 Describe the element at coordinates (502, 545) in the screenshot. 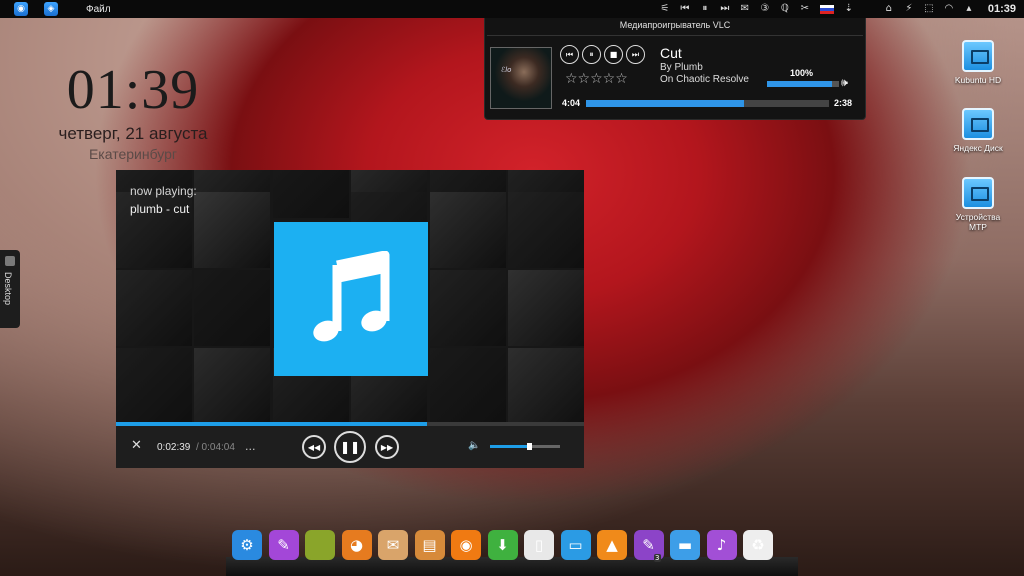

I see `dock-download-icon: ⬇` at that location.